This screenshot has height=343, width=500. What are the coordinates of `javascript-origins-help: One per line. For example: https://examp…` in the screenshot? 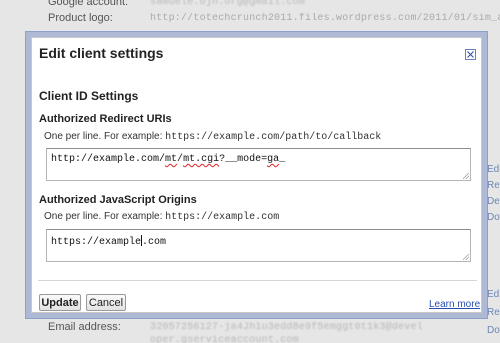 It's located at (161, 217).